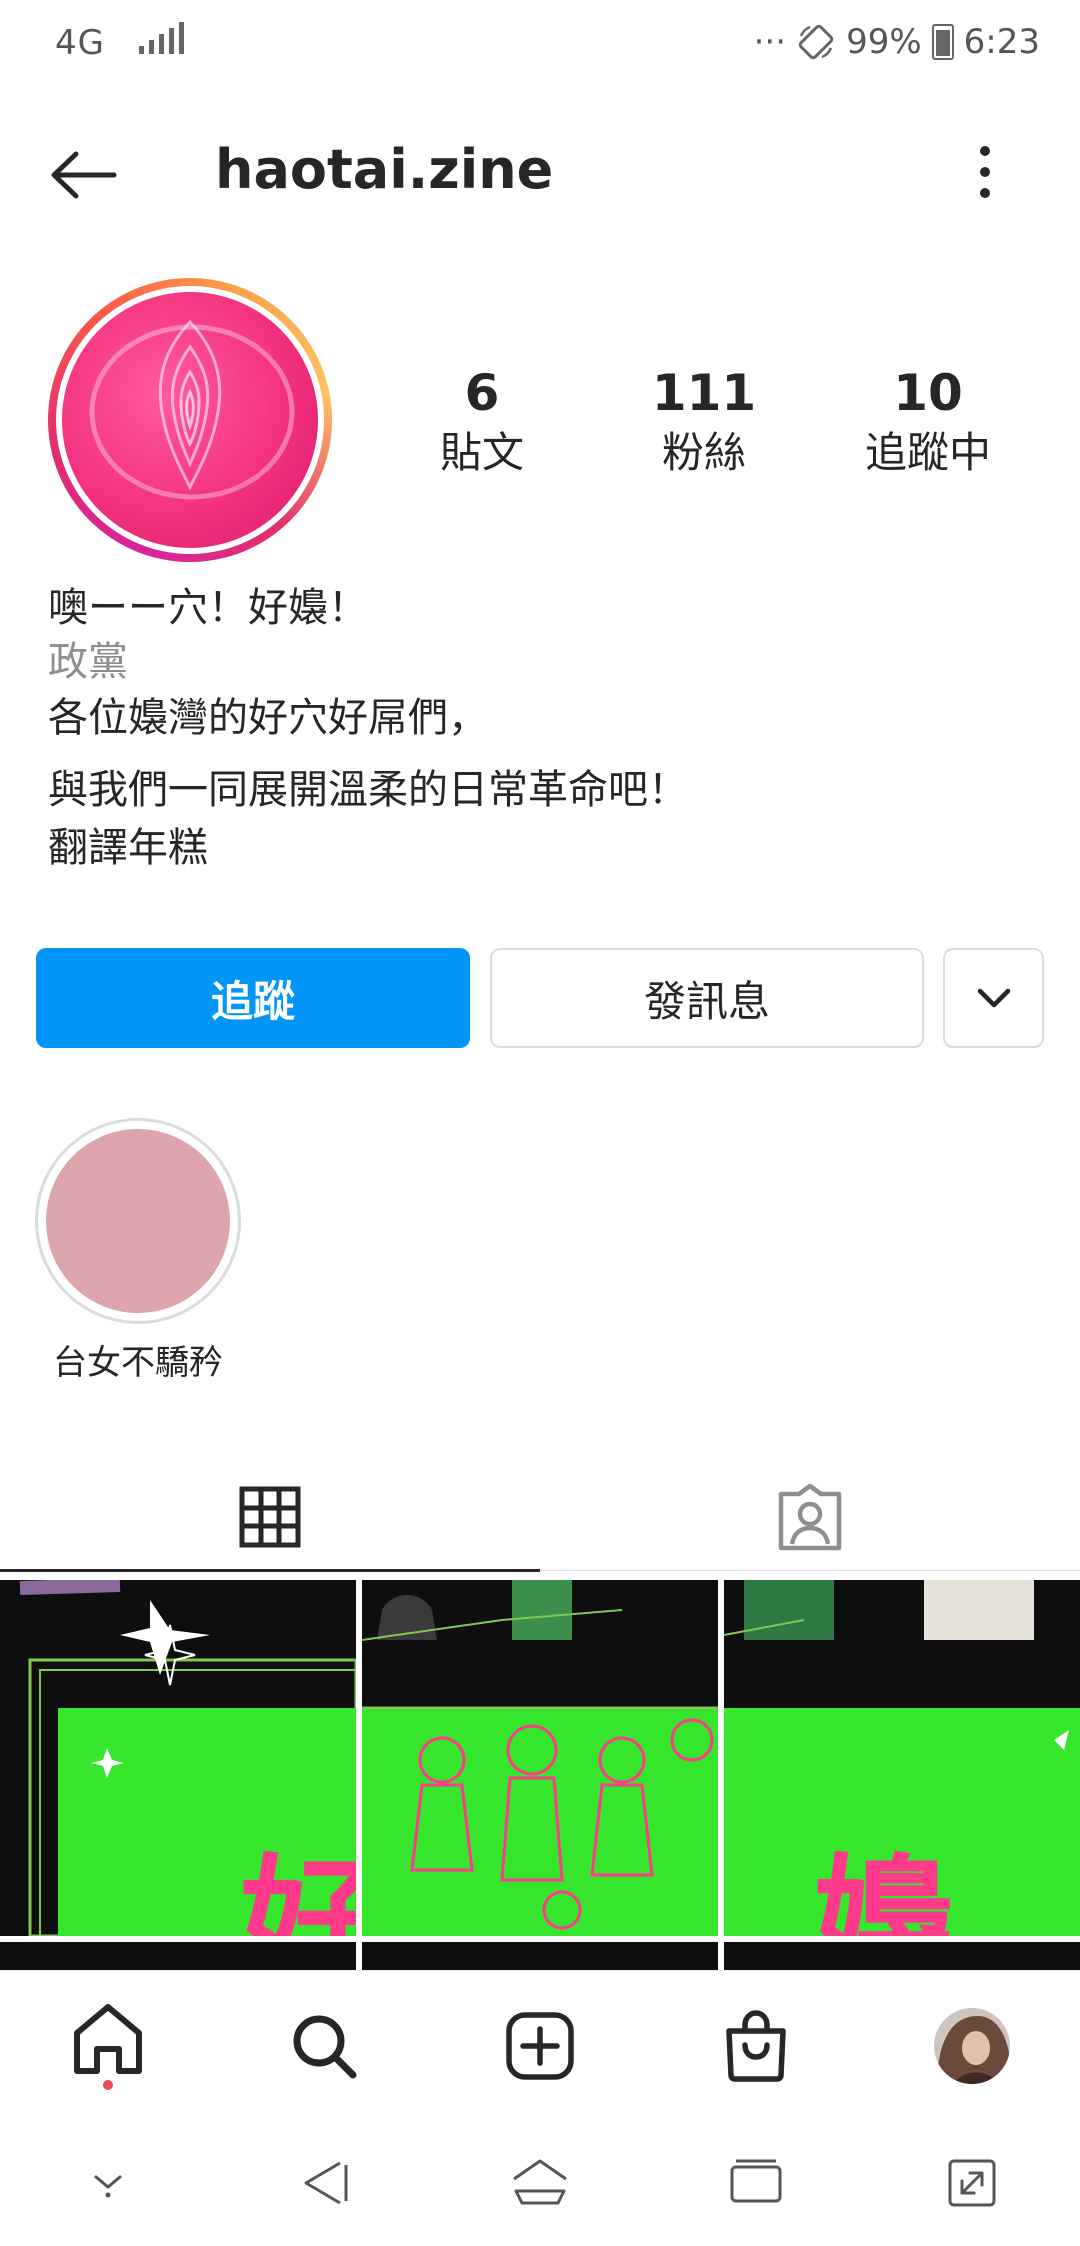 The width and height of the screenshot is (1080, 2246). I want to click on tab-tagged, so click(810, 1517).